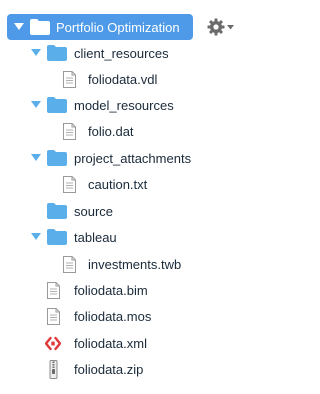 Image resolution: width=320 pixels, height=394 pixels. What do you see at coordinates (111, 131) in the screenshot?
I see `tree-item-label: folio.dat` at bounding box center [111, 131].